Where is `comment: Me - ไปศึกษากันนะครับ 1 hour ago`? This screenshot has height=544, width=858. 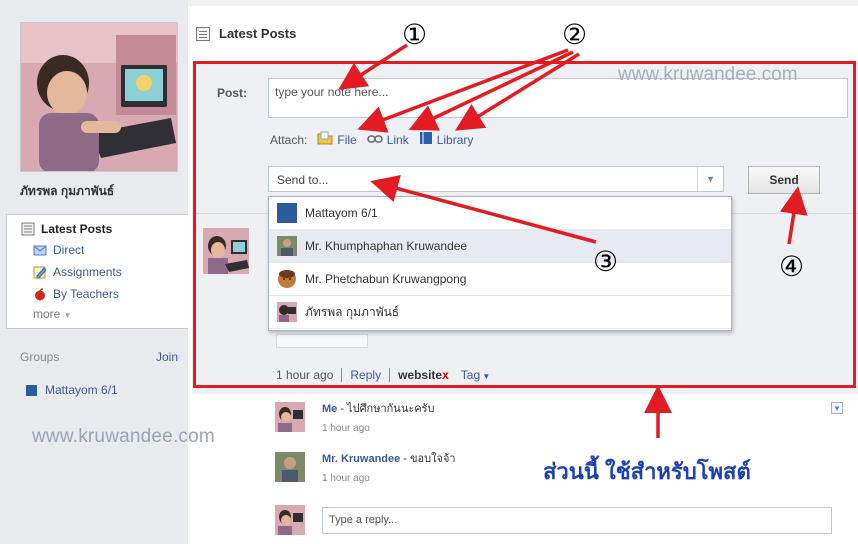 comment: Me - ไปศึกษากันนะครับ 1 hour ago is located at coordinates (355, 419).